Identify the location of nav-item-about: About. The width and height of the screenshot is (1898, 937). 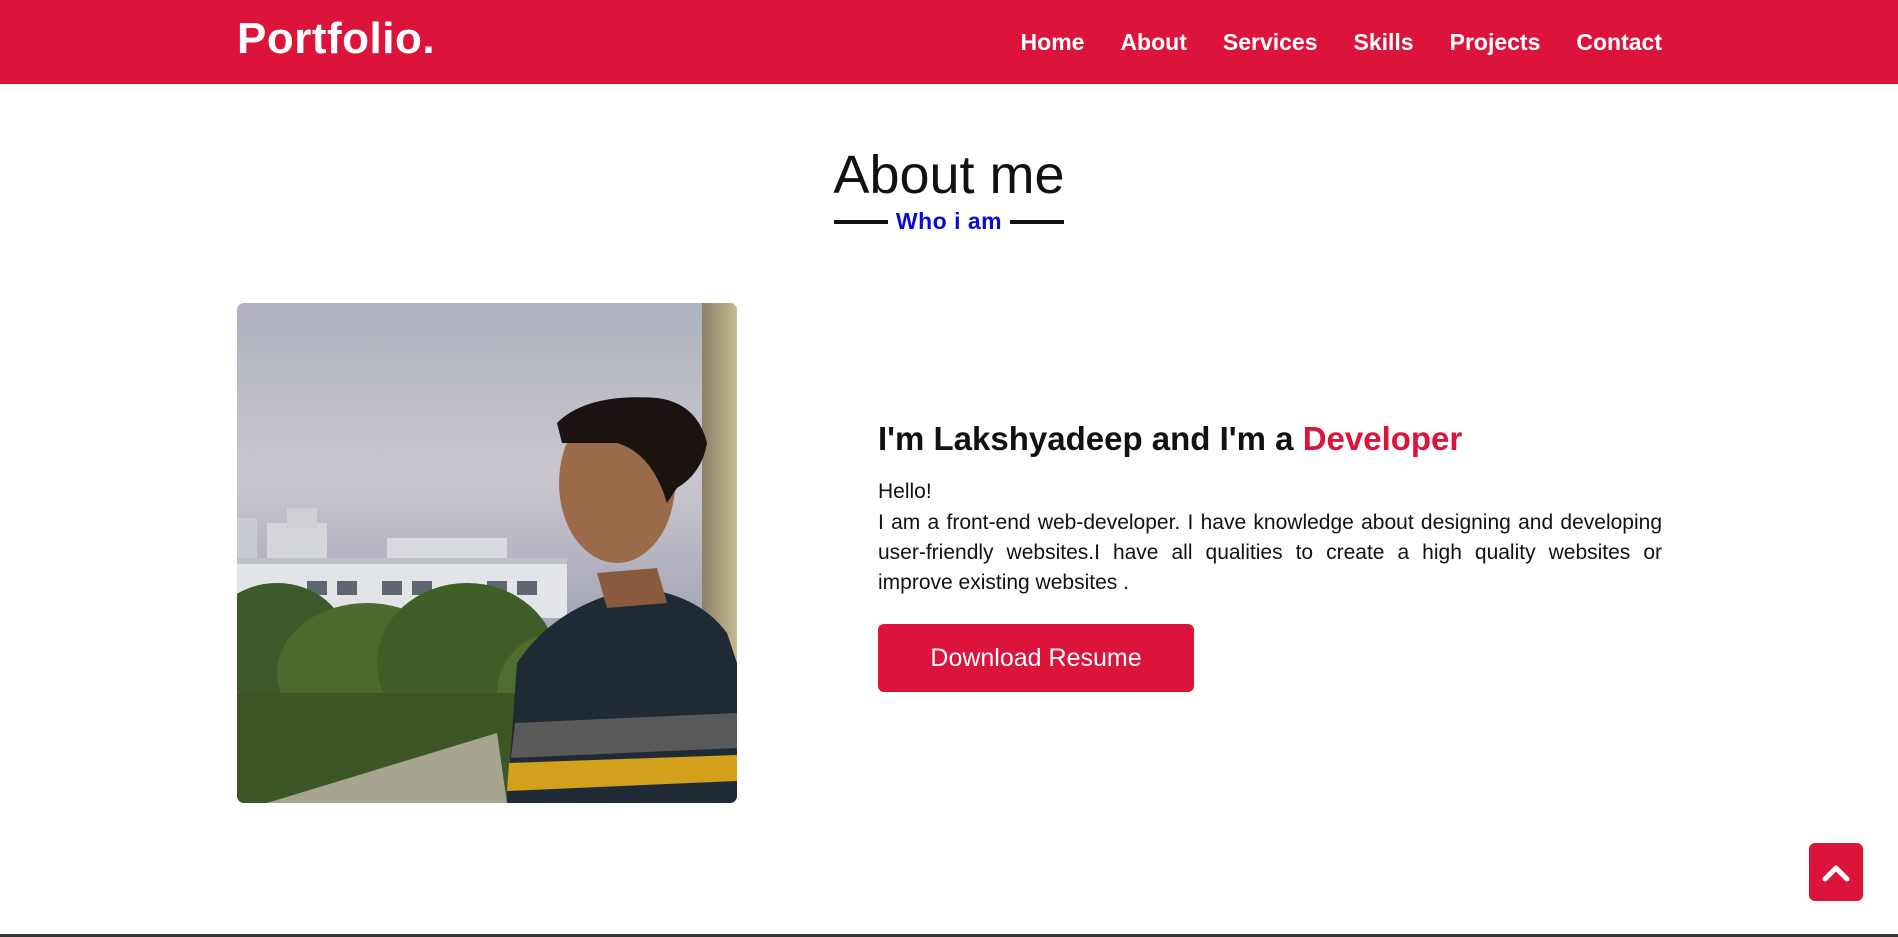
(1153, 42).